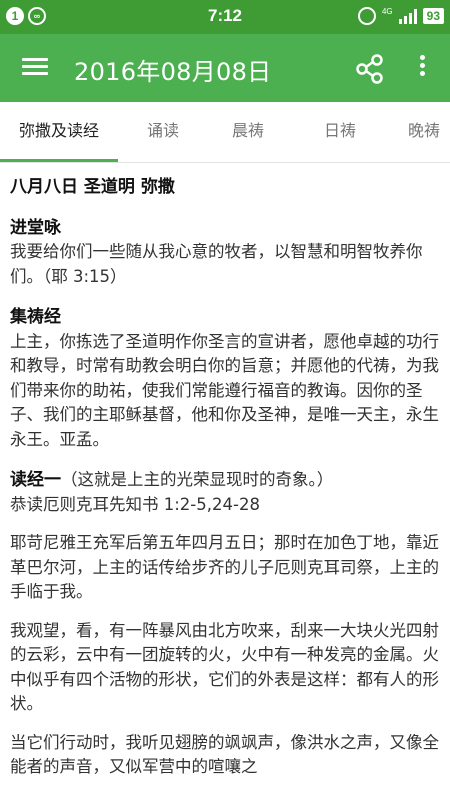 This screenshot has width=450, height=800. I want to click on reading1-heading: 读经一（这就是上主的光荣显现时的奇象。）, so click(225, 480).